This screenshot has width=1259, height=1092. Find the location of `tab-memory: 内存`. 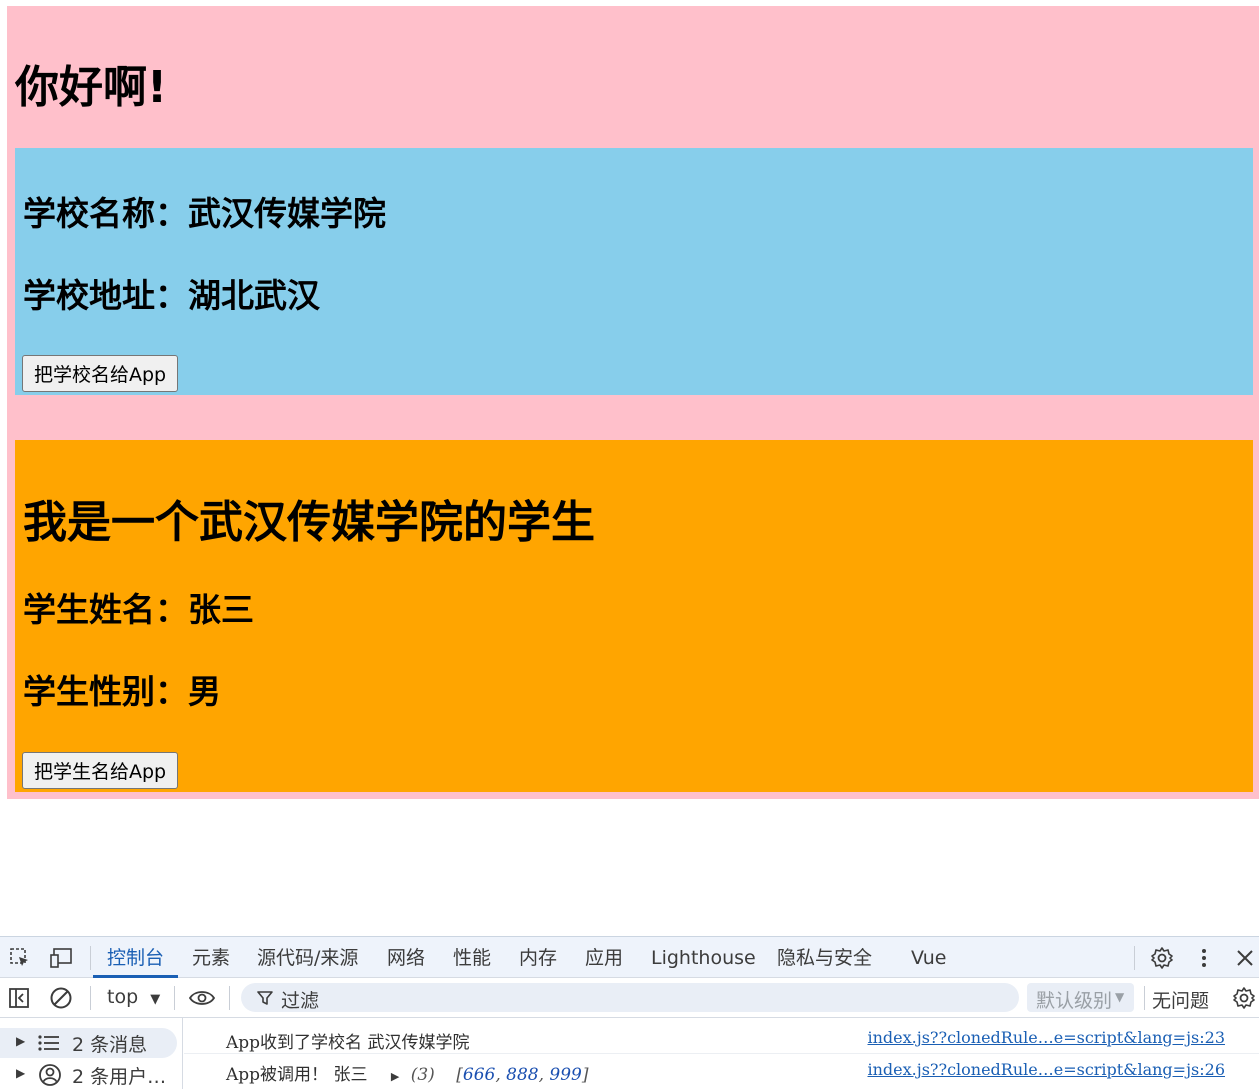

tab-memory: 内存 is located at coordinates (538, 957).